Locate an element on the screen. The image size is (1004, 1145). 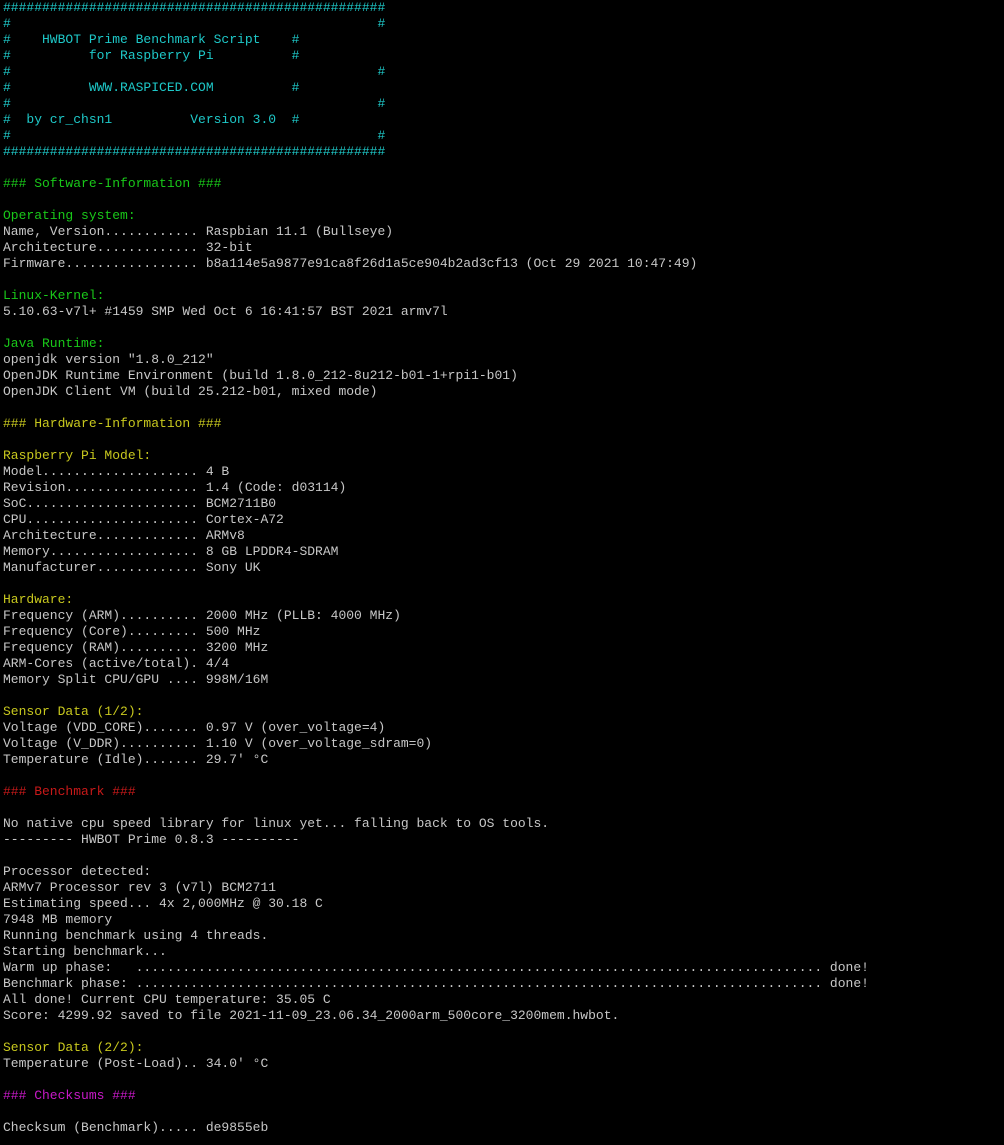
terminal-line: Linux-Kernel: is located at coordinates (54, 295).